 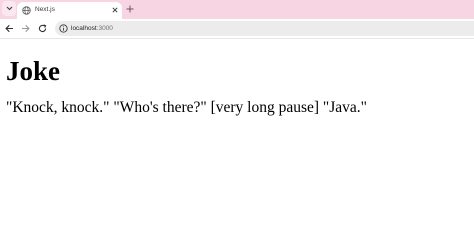 I want to click on close-icon, so click(x=114, y=10).